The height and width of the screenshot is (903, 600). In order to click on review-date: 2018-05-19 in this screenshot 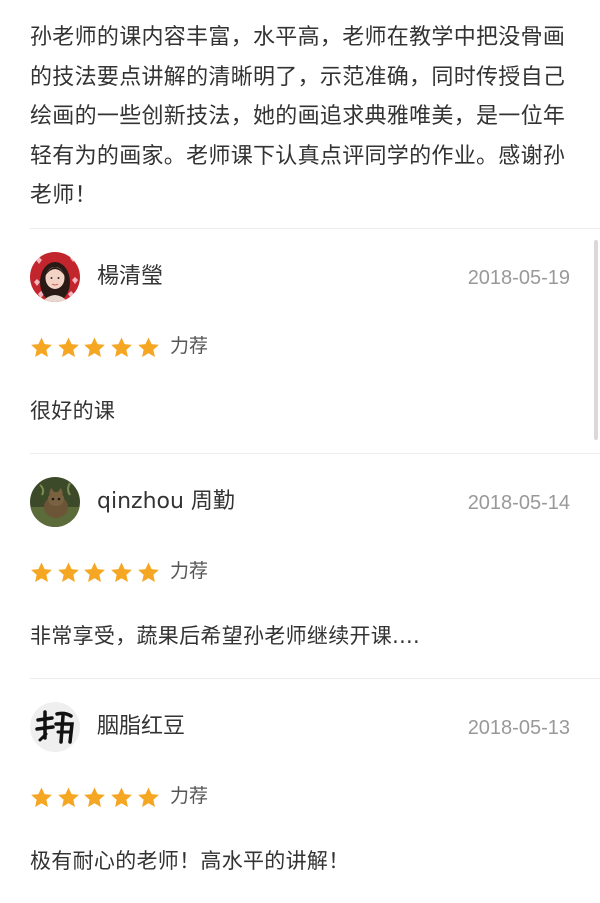, I will do `click(518, 278)`.